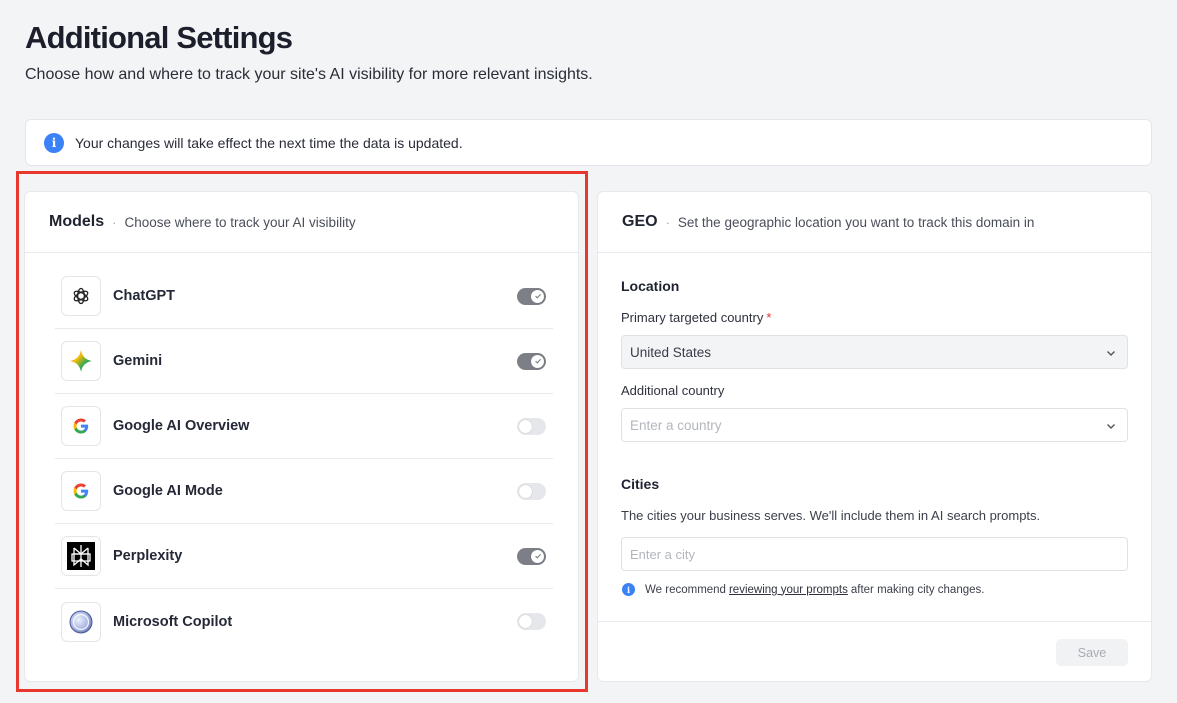  Describe the element at coordinates (159, 37) in the screenshot. I see `page-title: Additional Settings` at that location.